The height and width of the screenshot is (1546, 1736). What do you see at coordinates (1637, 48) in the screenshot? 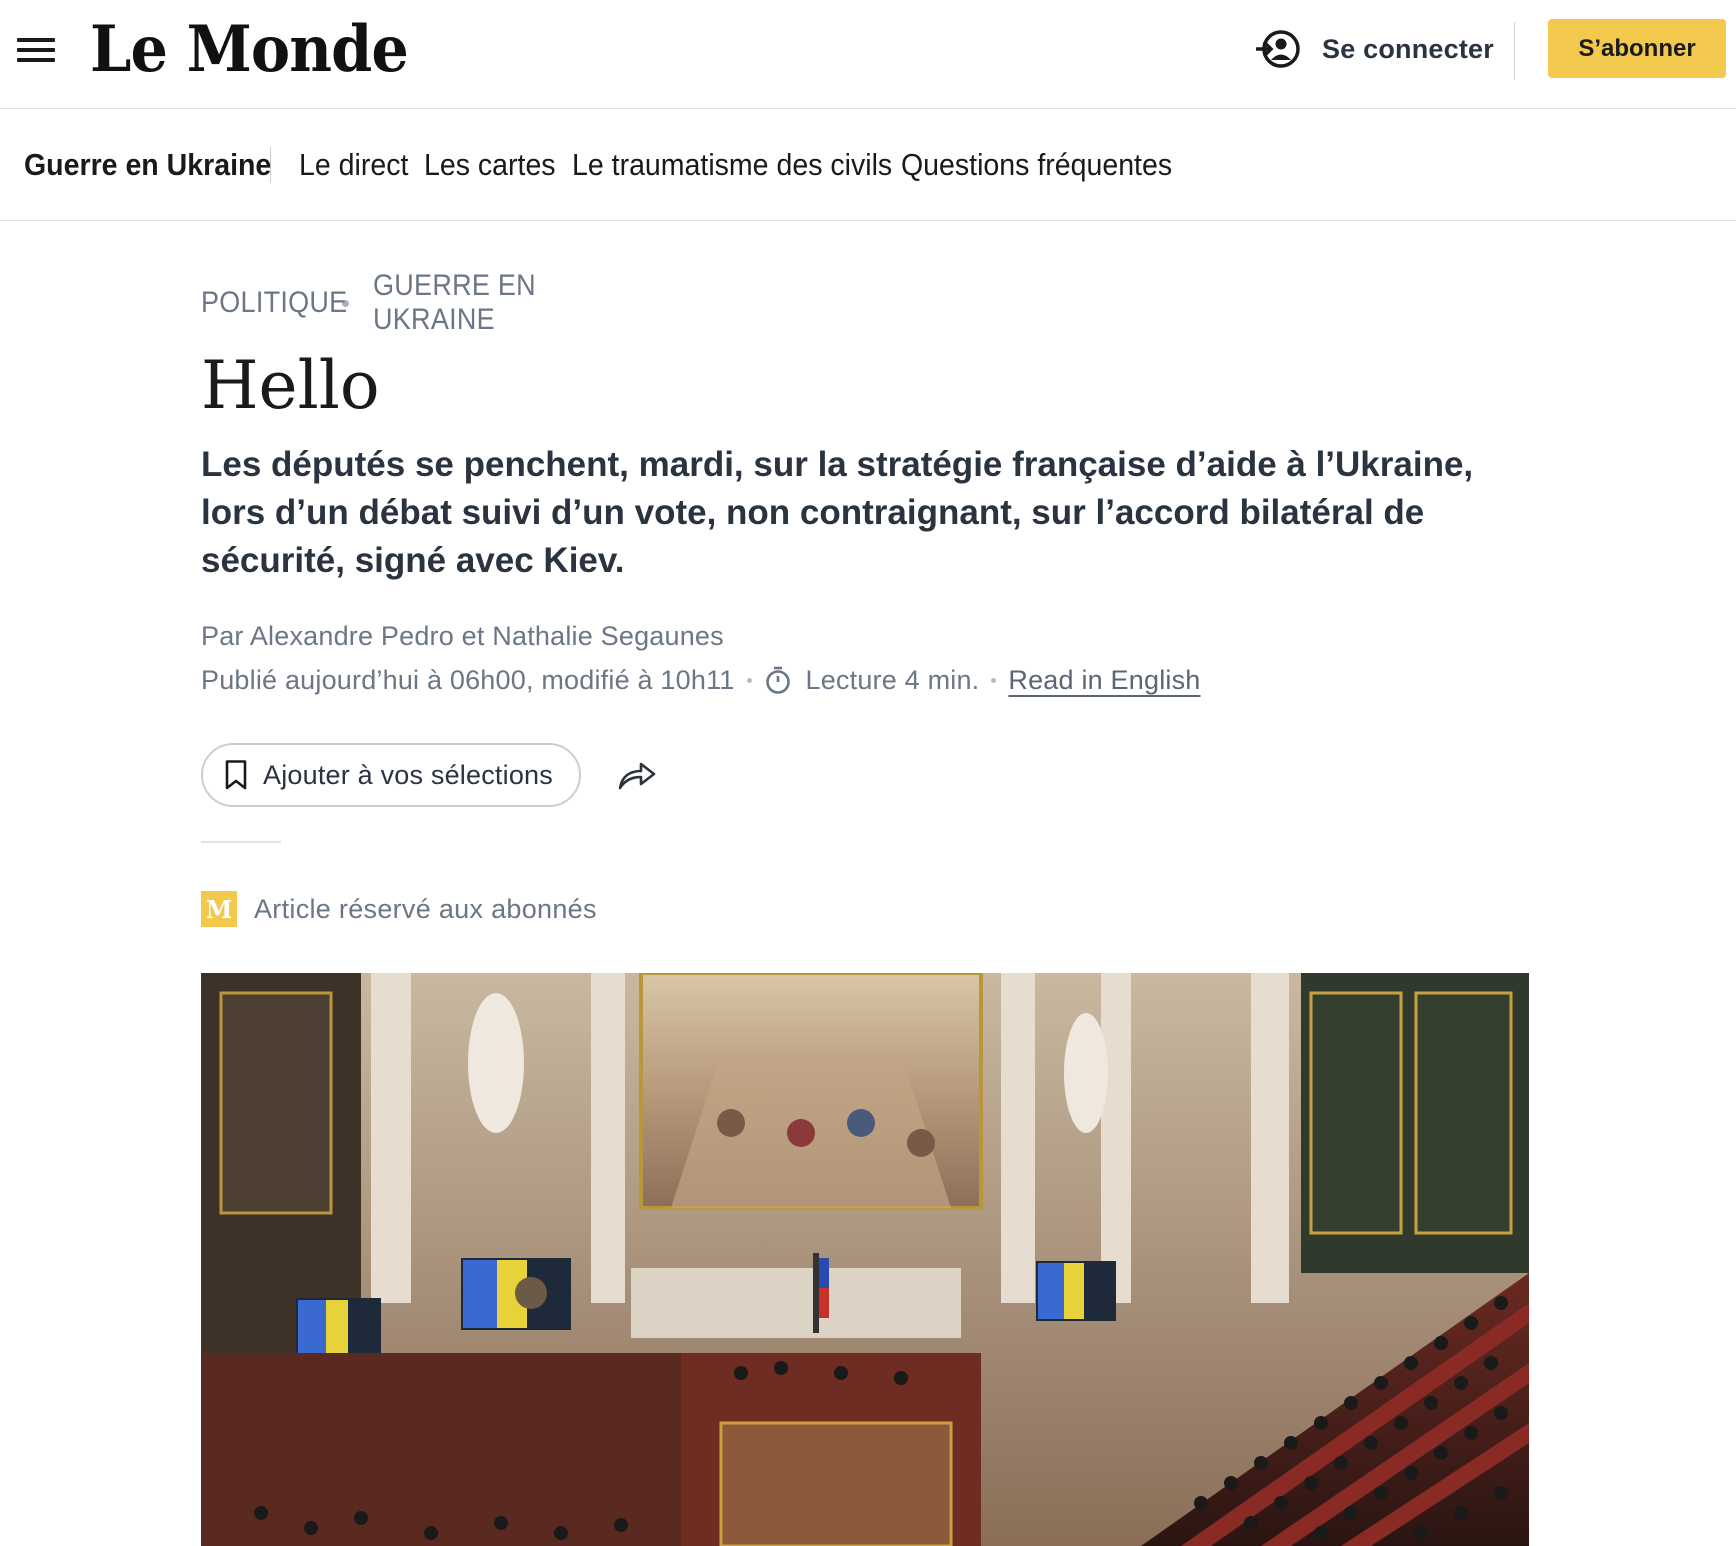
I see `subscribe-button: S’abonner` at bounding box center [1637, 48].